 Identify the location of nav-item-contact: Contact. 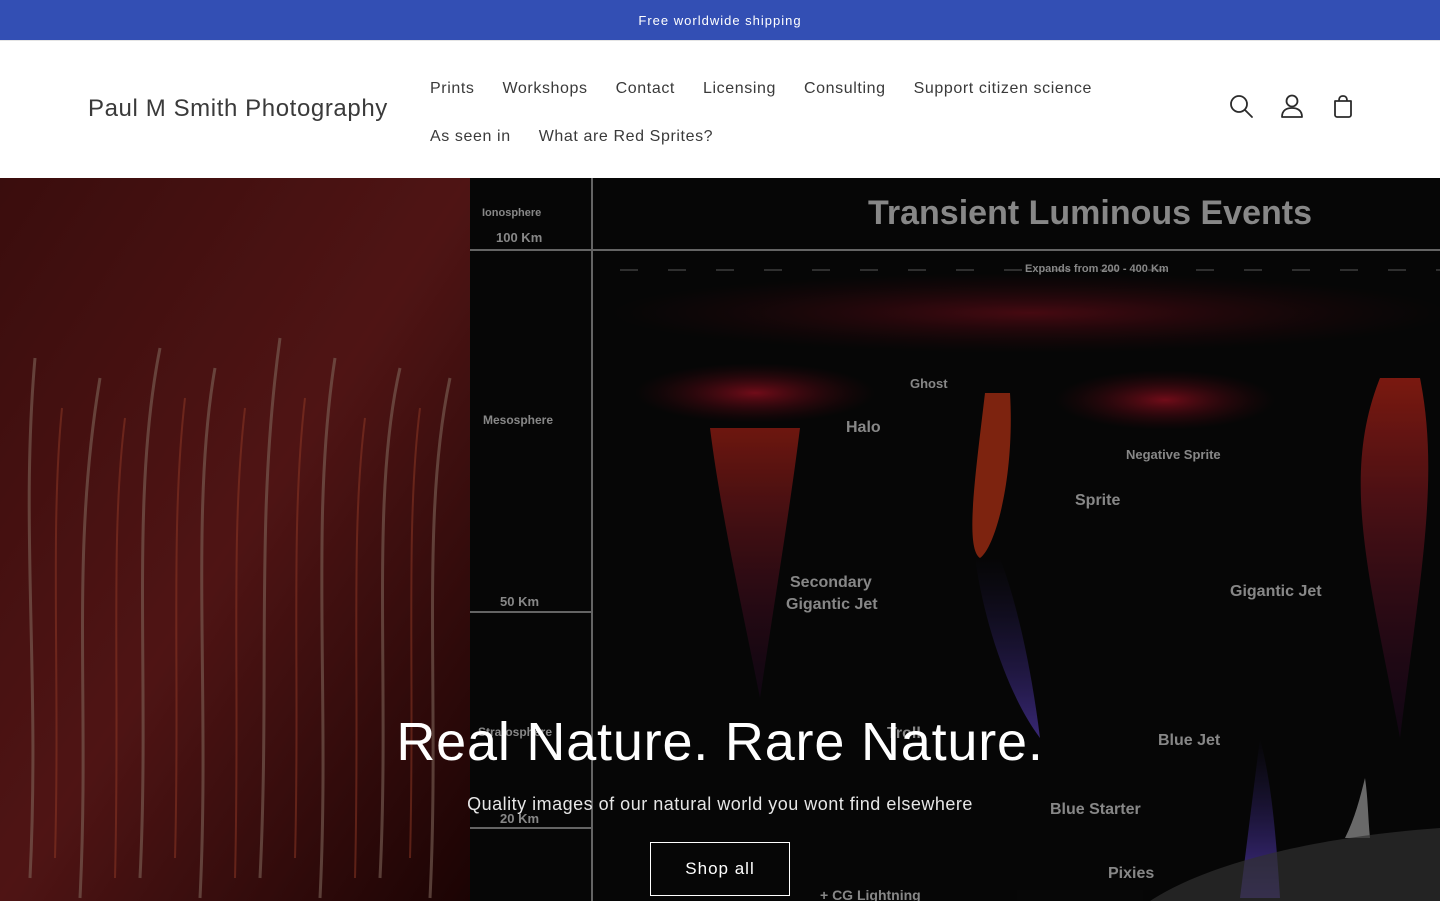
(645, 89).